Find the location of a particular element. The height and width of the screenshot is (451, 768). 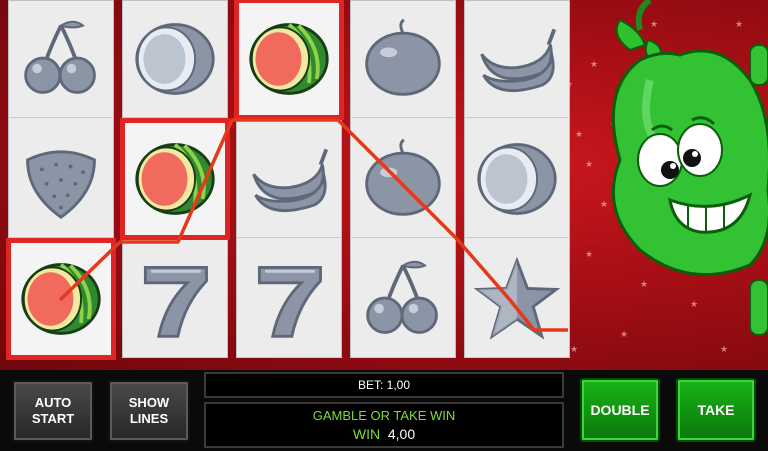

win-line: WIN 4,00 is located at coordinates (384, 434).